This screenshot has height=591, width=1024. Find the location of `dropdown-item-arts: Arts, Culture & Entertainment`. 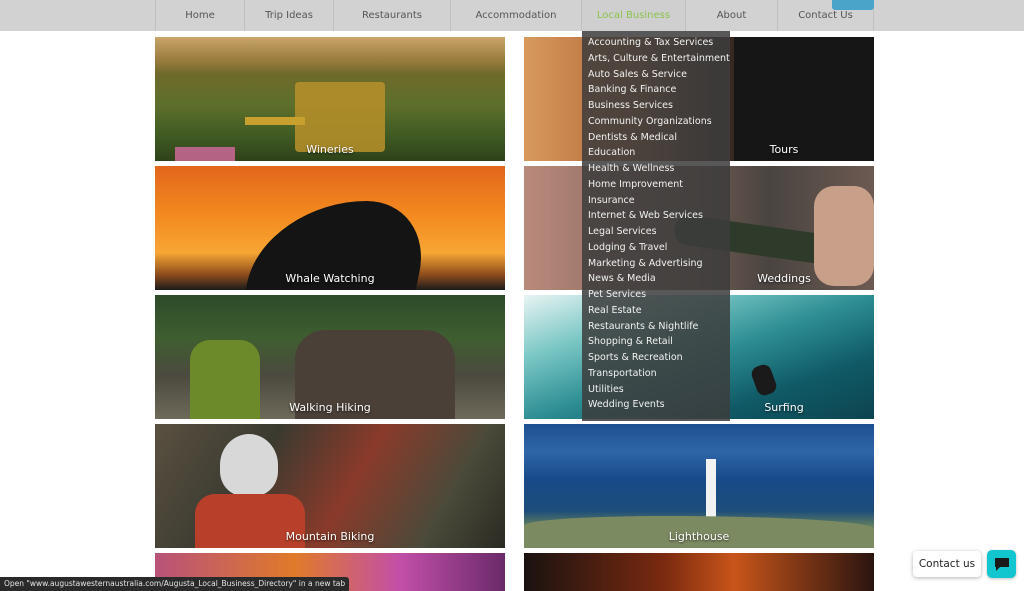

dropdown-item-arts: Arts, Culture & Entertainment is located at coordinates (656, 59).